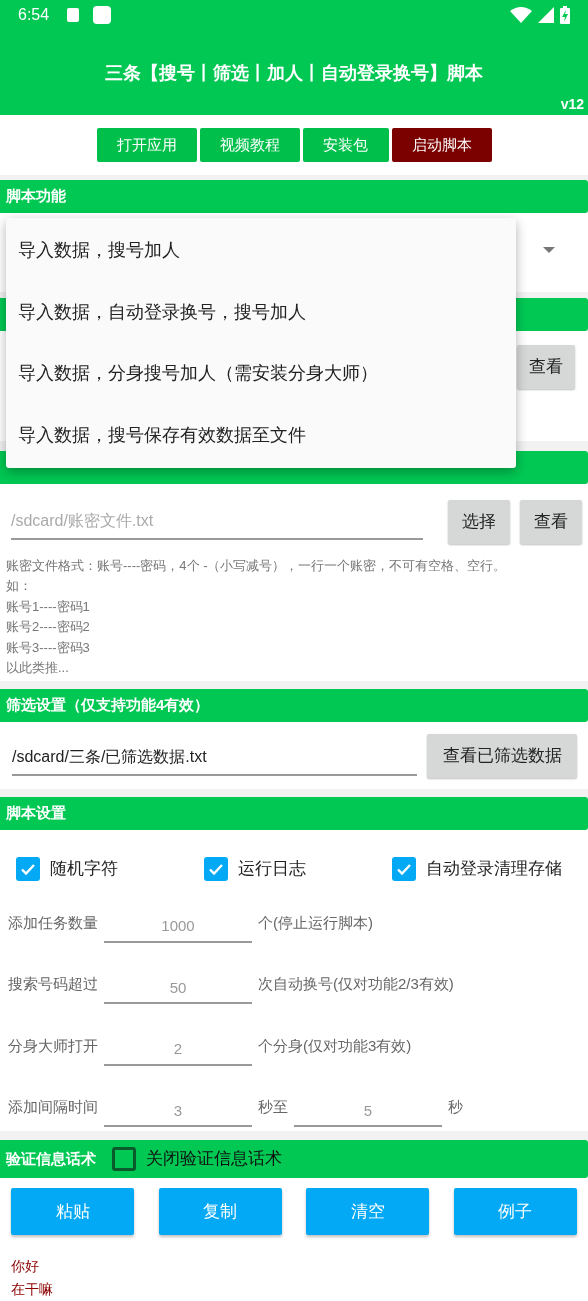 The image size is (588, 1301). What do you see at coordinates (53, 1045) in the screenshot?
I see `form-label: 分身大师打开` at bounding box center [53, 1045].